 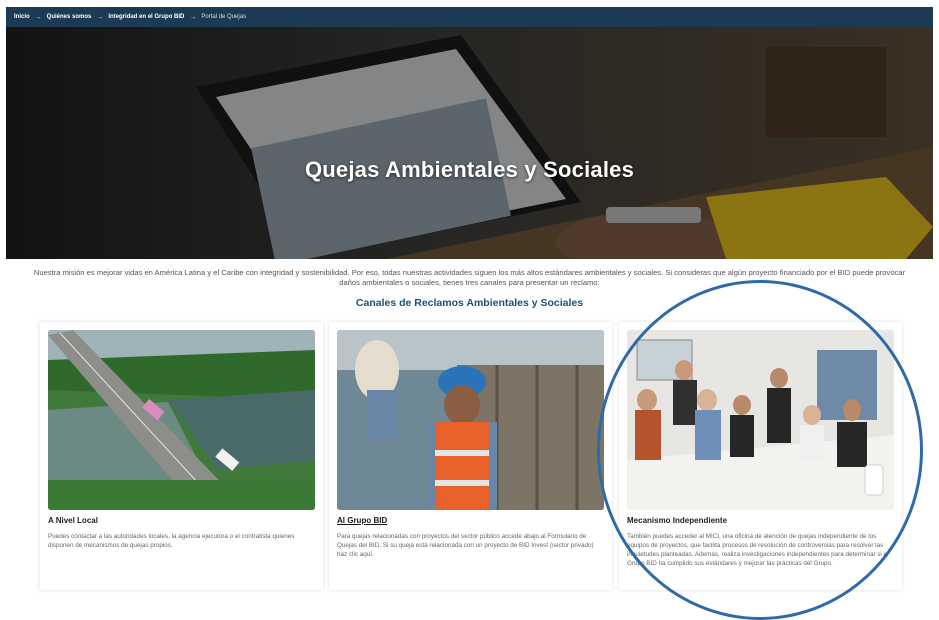 I want to click on al-grupo-bid-link: Al Grupo BID, so click(x=362, y=520).